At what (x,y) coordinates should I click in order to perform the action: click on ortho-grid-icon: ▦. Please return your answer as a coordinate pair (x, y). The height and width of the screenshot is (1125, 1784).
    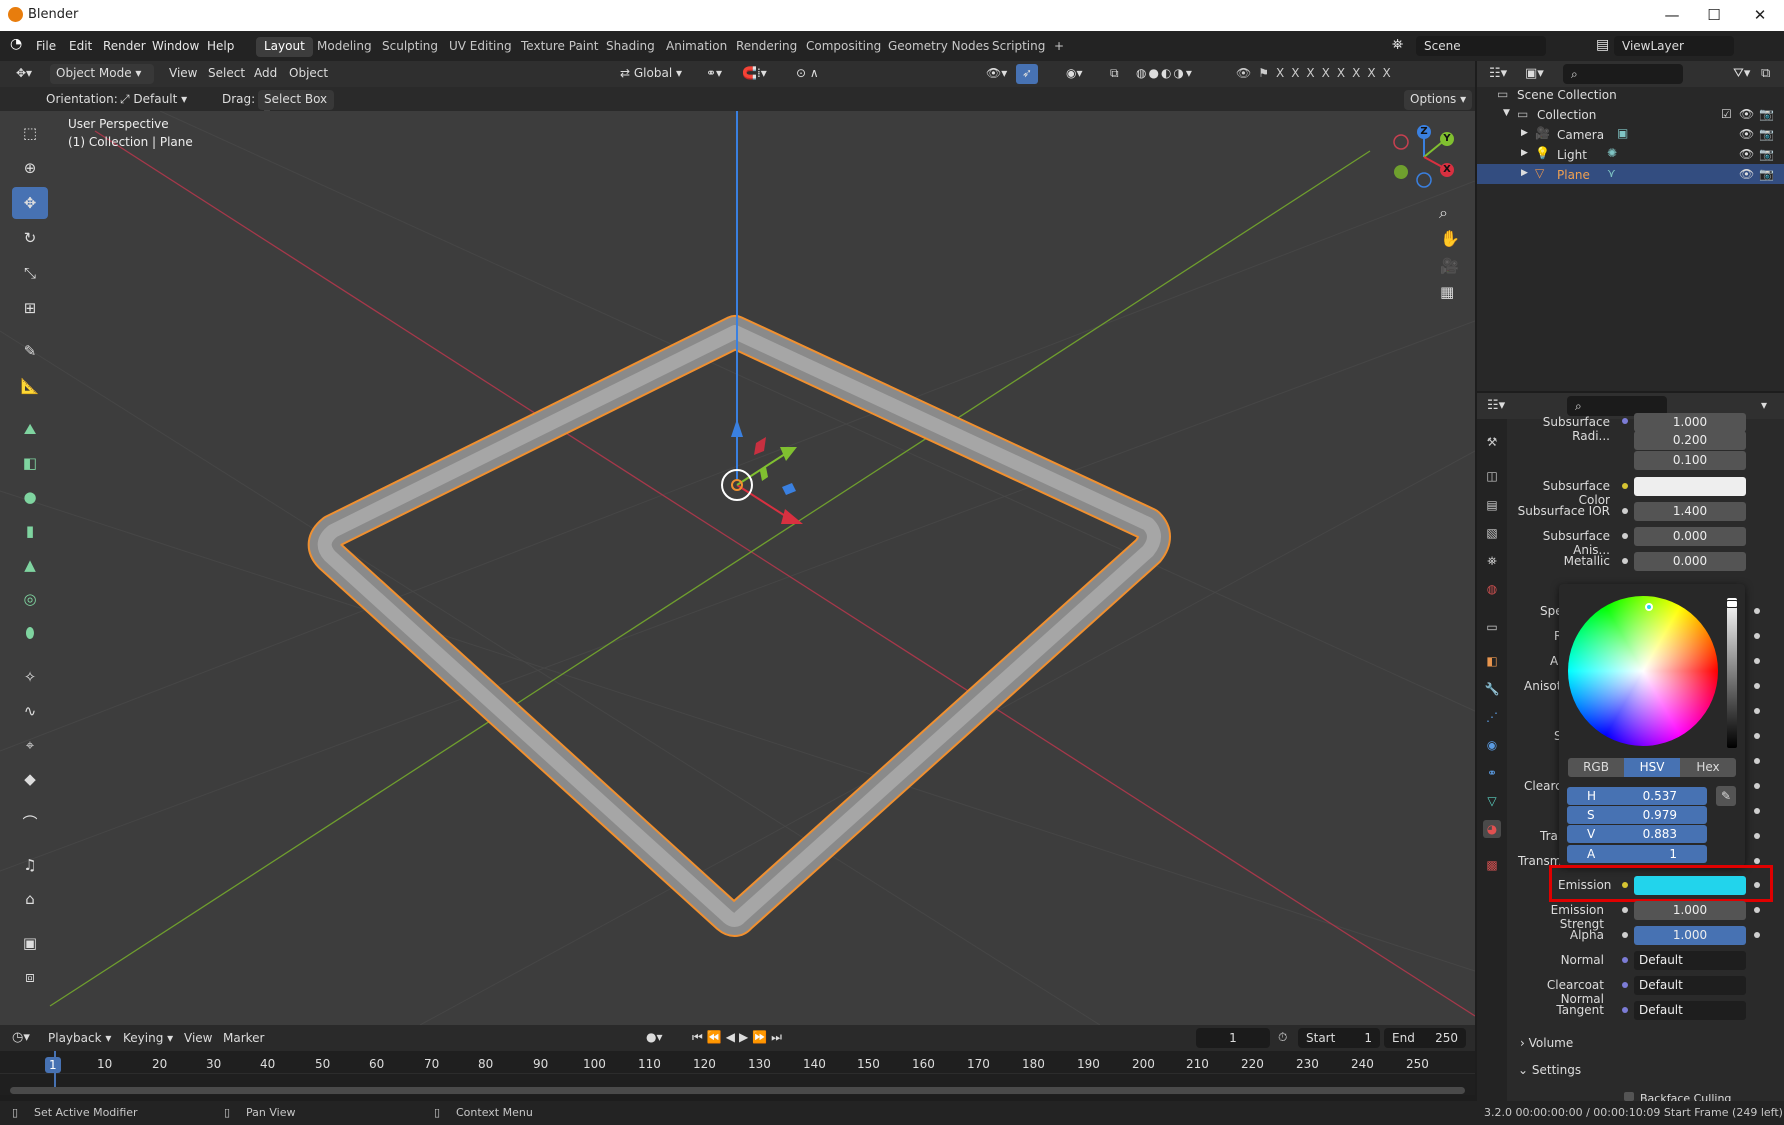
    Looking at the image, I should click on (1447, 292).